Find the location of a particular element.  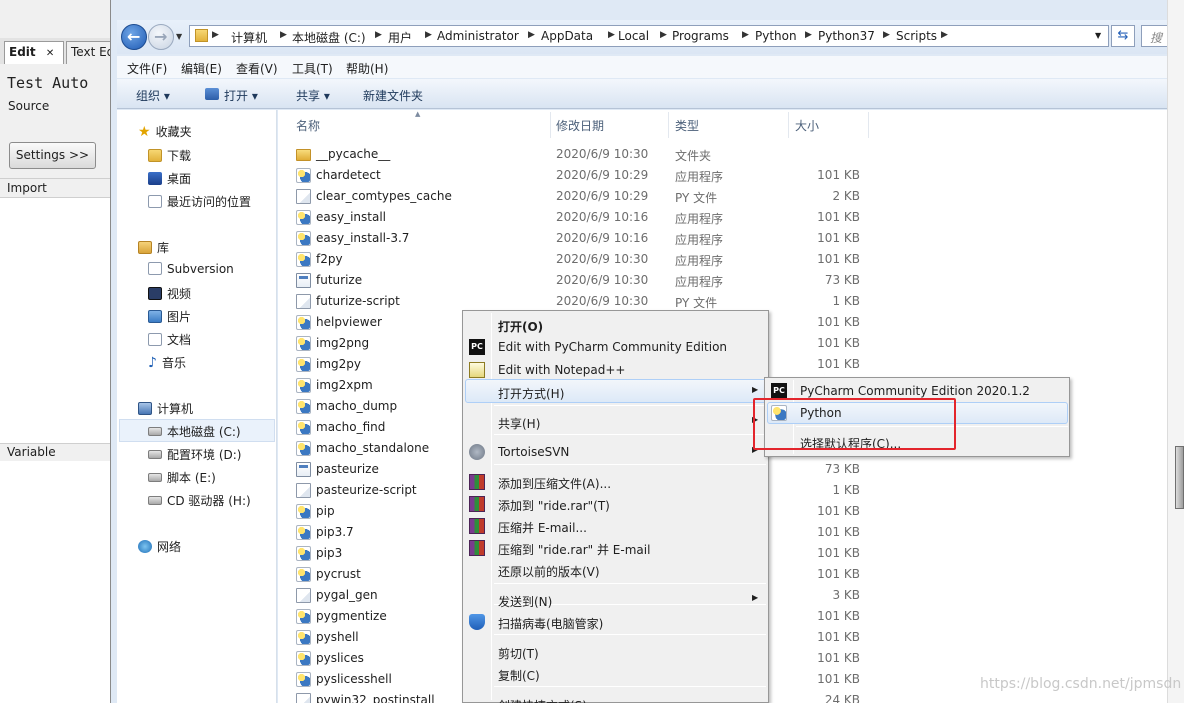

column-header-date: 修改日期 is located at coordinates (580, 125).